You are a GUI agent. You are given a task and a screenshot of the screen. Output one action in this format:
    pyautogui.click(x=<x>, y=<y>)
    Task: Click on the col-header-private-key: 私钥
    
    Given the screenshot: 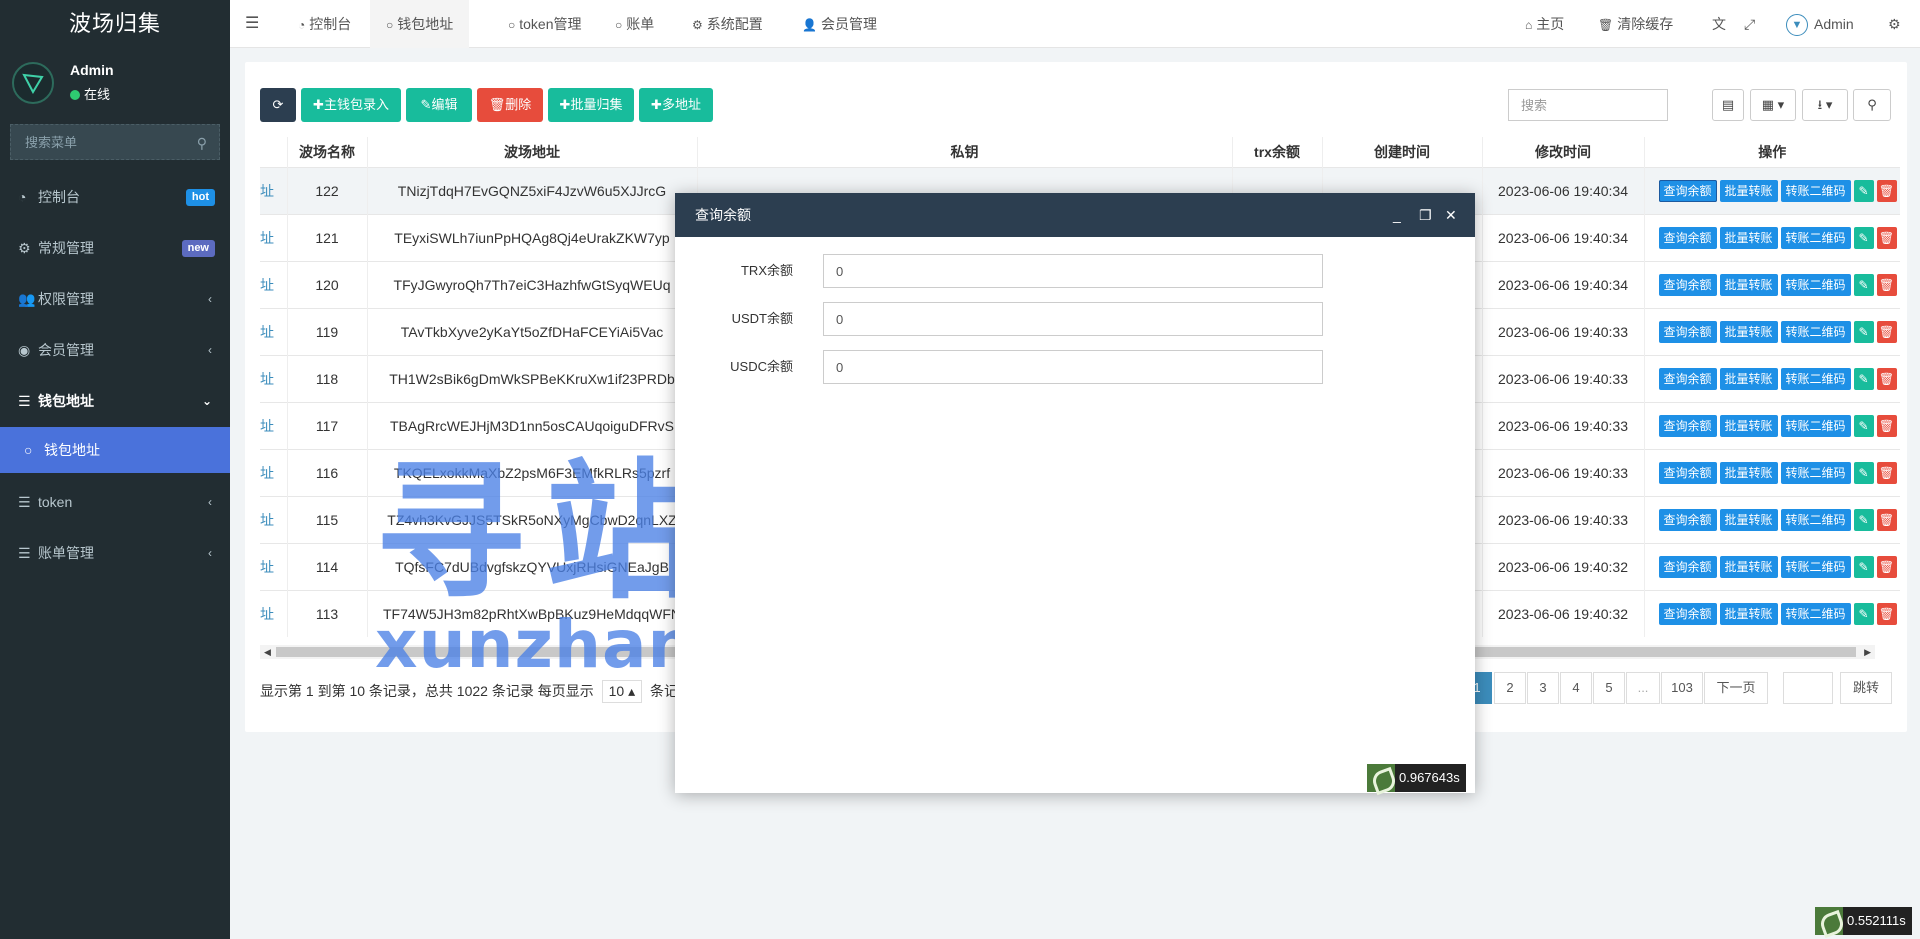 What is the action you would take?
    pyautogui.click(x=964, y=152)
    